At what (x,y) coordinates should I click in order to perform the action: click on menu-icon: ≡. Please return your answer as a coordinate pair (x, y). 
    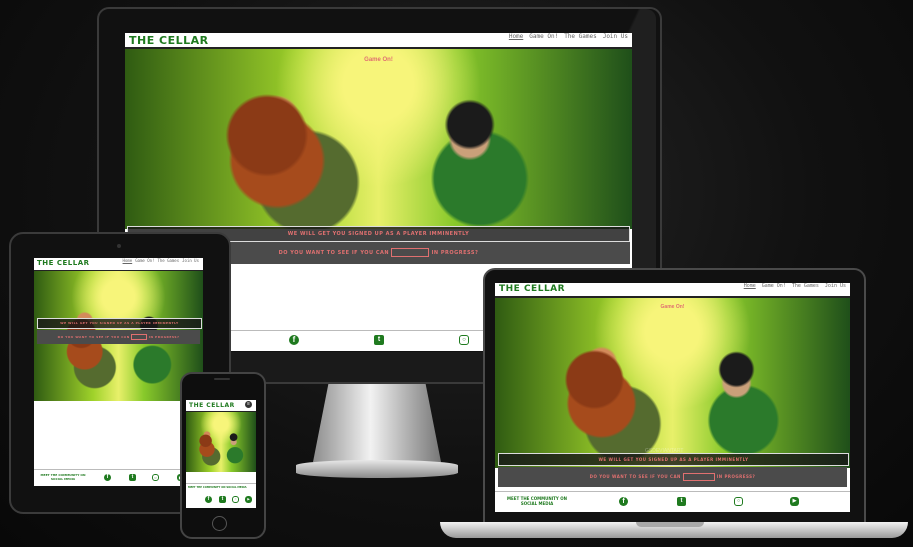
    Looking at the image, I should click on (248, 404).